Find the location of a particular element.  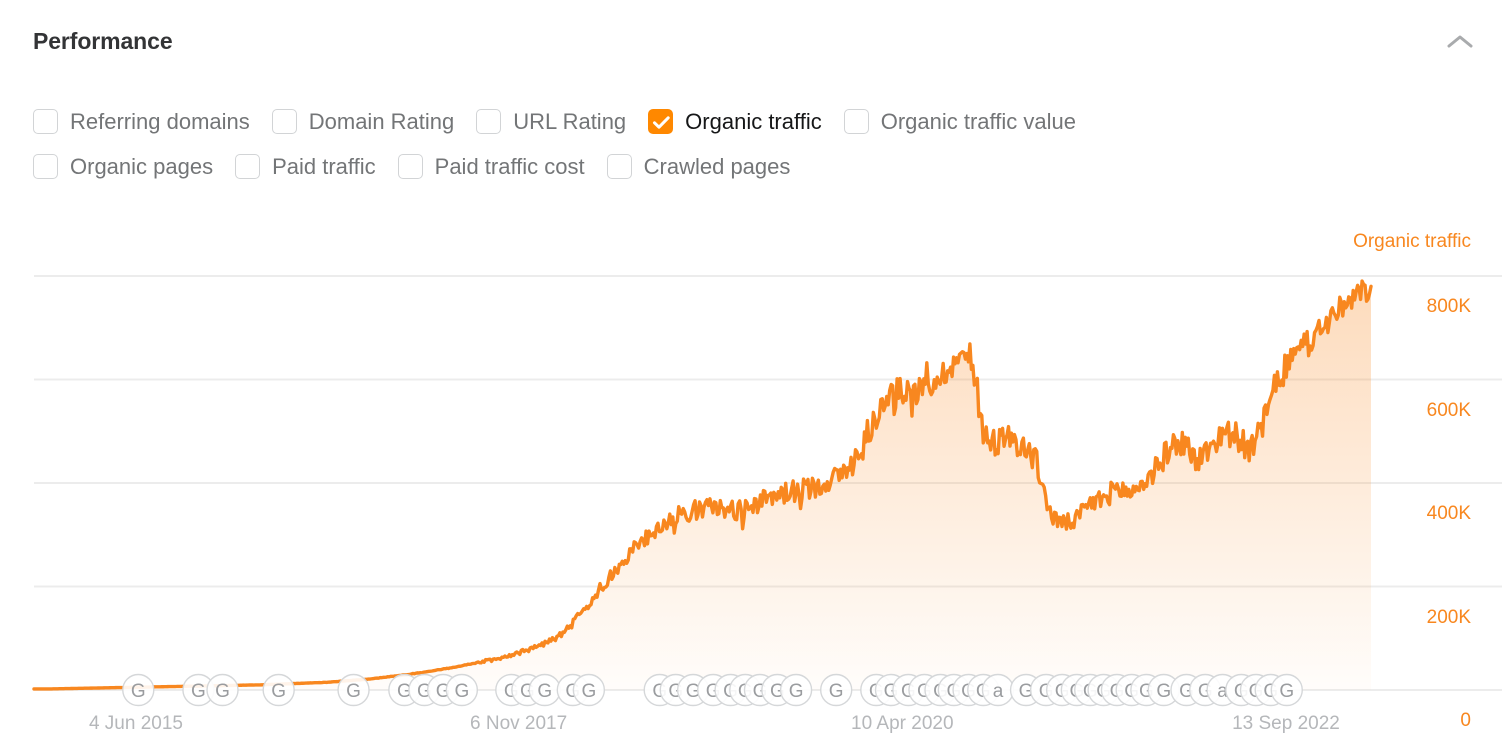

metric-label: Crawled pages is located at coordinates (717, 166).